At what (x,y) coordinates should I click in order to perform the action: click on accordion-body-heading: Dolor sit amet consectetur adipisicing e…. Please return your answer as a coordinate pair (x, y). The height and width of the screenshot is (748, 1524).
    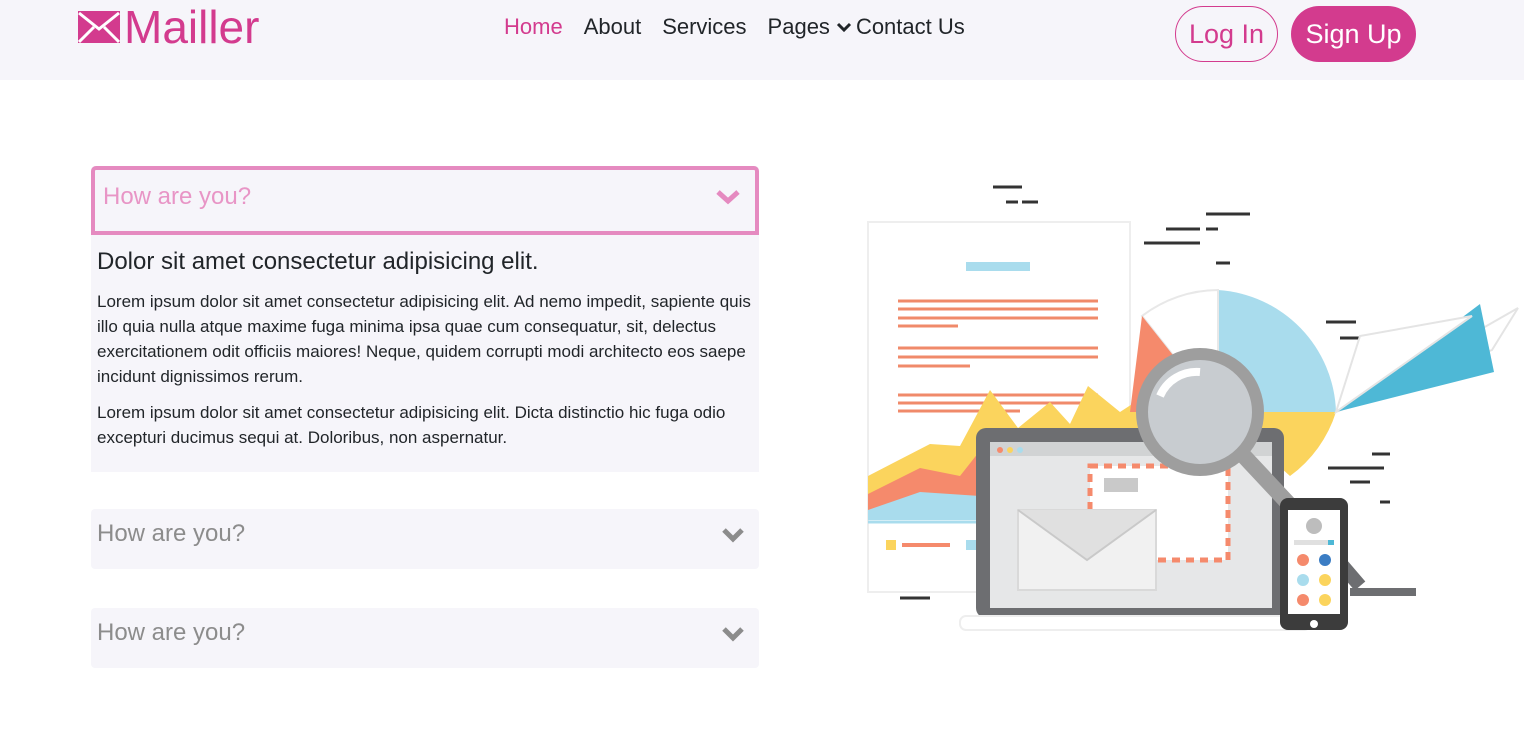
    Looking at the image, I should click on (318, 261).